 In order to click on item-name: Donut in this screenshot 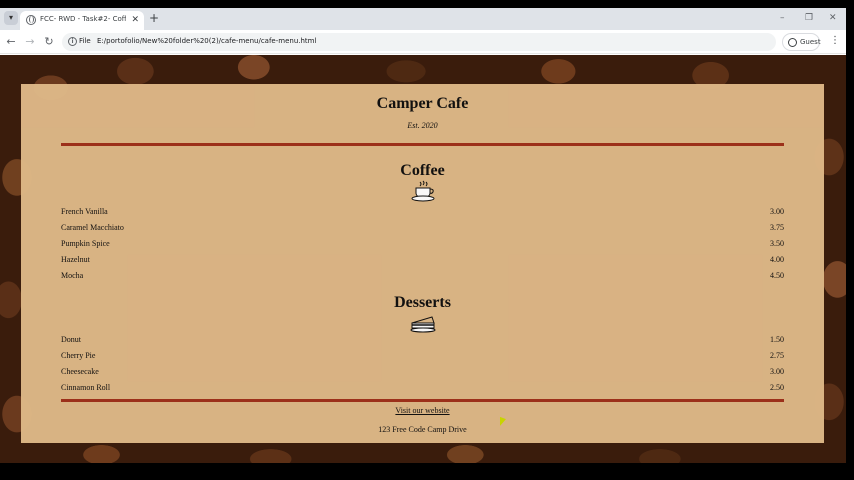, I will do `click(71, 339)`.